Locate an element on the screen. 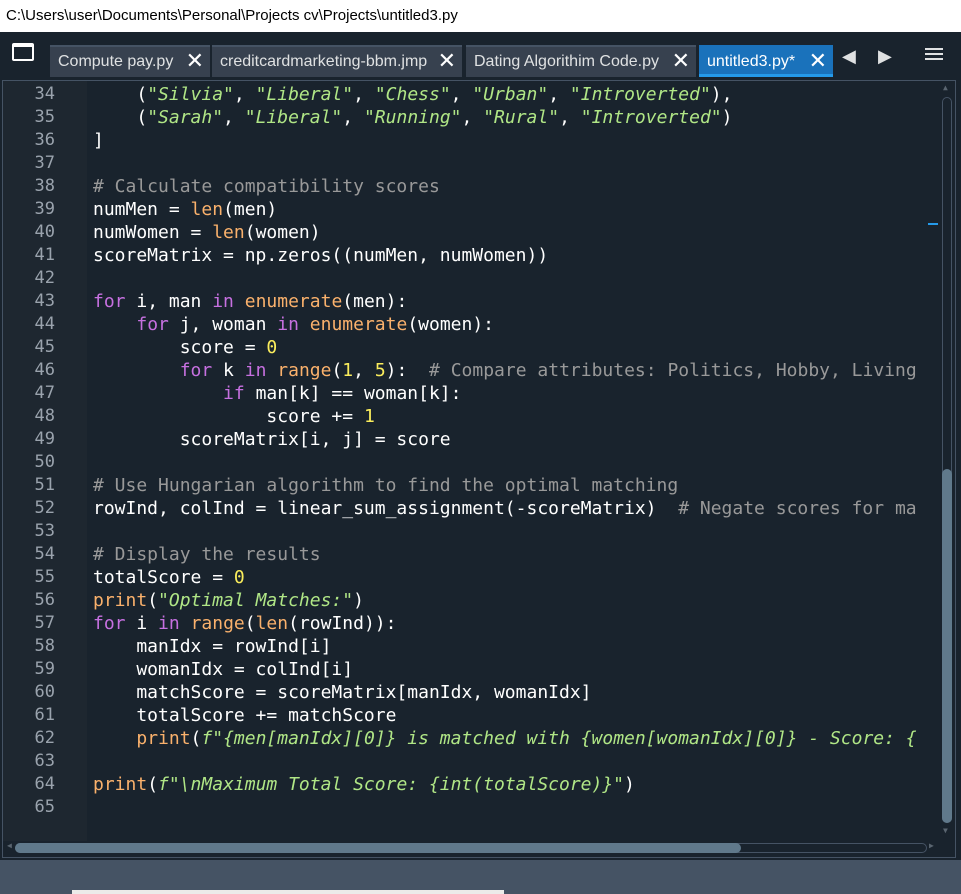 The image size is (961, 894). code-token: manIdx = rowInd[i] is located at coordinates (212, 646).